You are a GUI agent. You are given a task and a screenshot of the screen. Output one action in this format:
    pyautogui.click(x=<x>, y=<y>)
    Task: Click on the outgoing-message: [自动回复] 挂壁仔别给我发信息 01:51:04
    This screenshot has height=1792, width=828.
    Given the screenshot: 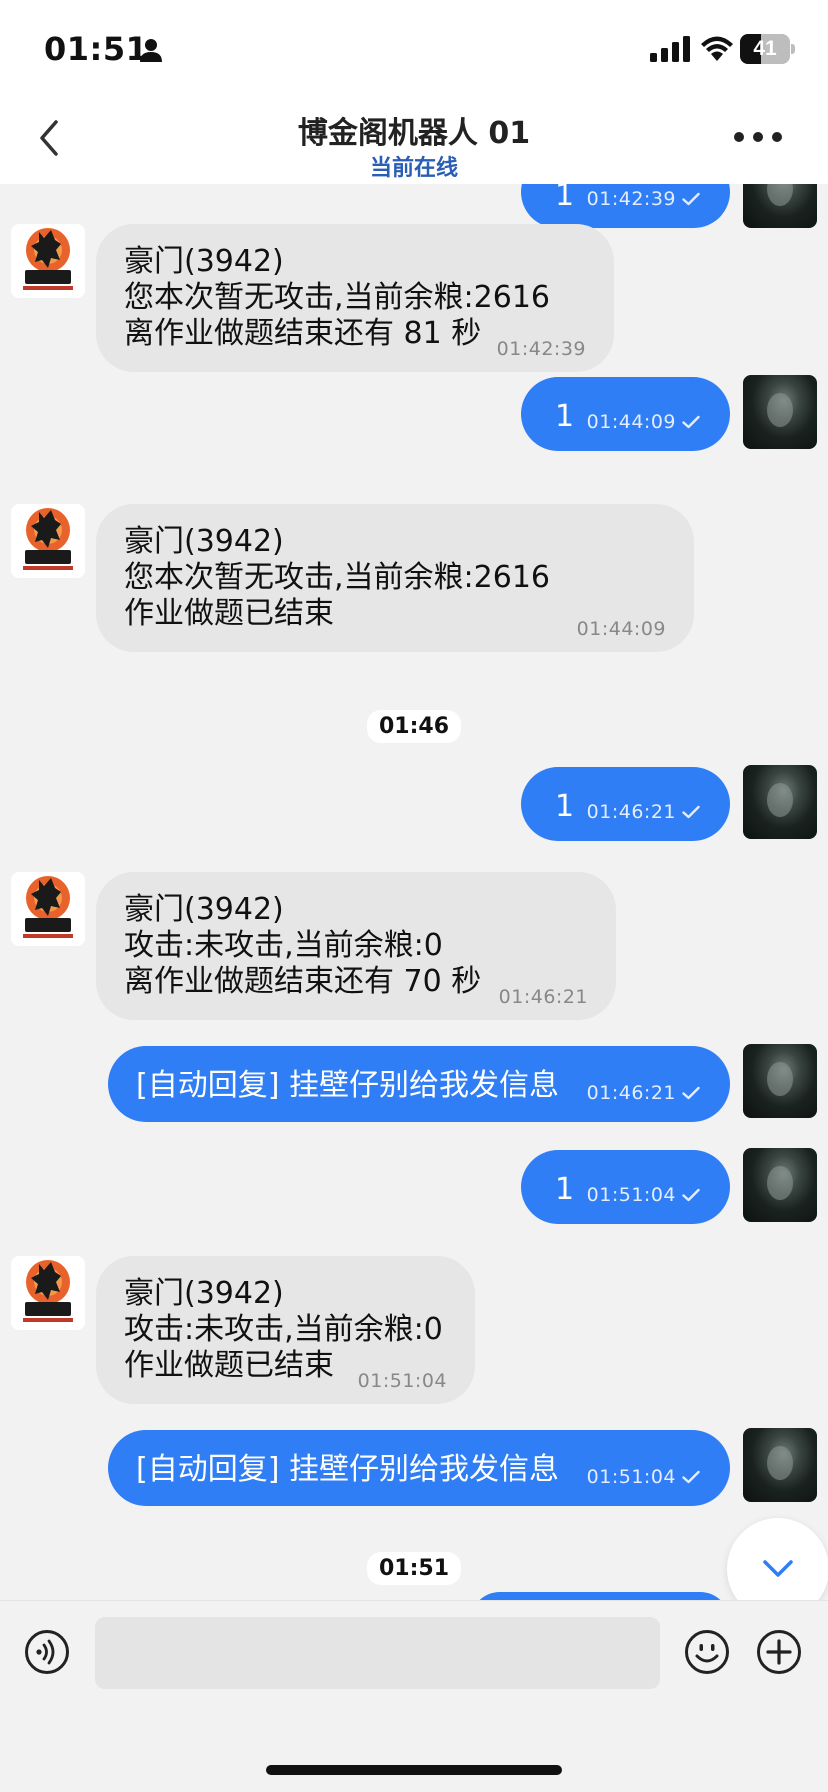 What is the action you would take?
    pyautogui.click(x=419, y=1468)
    